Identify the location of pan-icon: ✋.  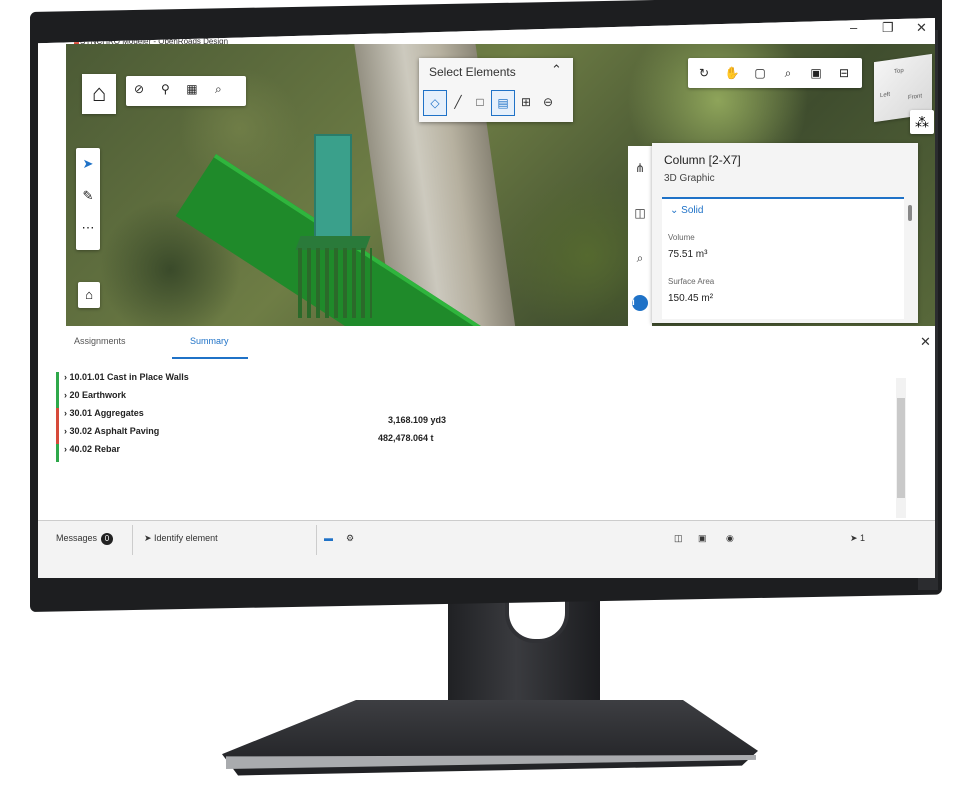
(732, 73).